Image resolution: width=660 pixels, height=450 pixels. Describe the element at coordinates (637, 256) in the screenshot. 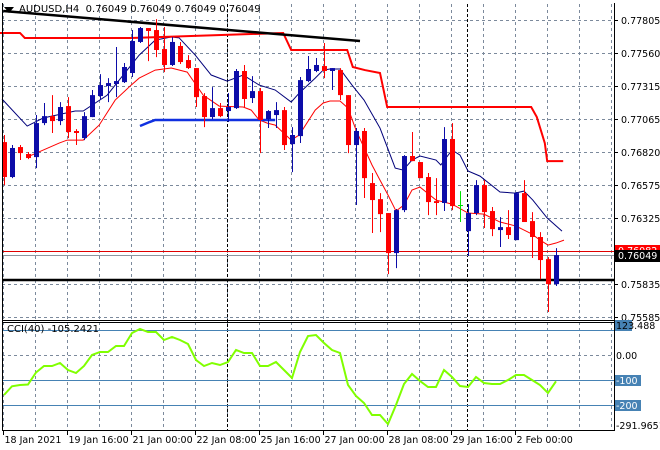

I see `current-price-label: 0.76049` at that location.